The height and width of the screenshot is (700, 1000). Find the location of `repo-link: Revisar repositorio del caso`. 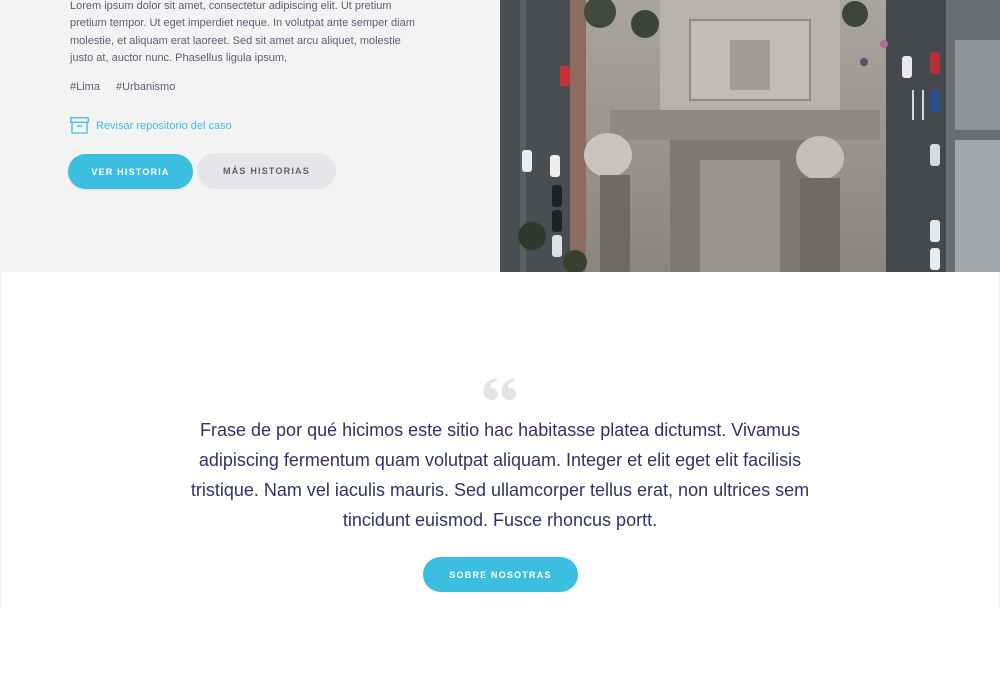

repo-link: Revisar repositorio del caso is located at coordinates (151, 125).